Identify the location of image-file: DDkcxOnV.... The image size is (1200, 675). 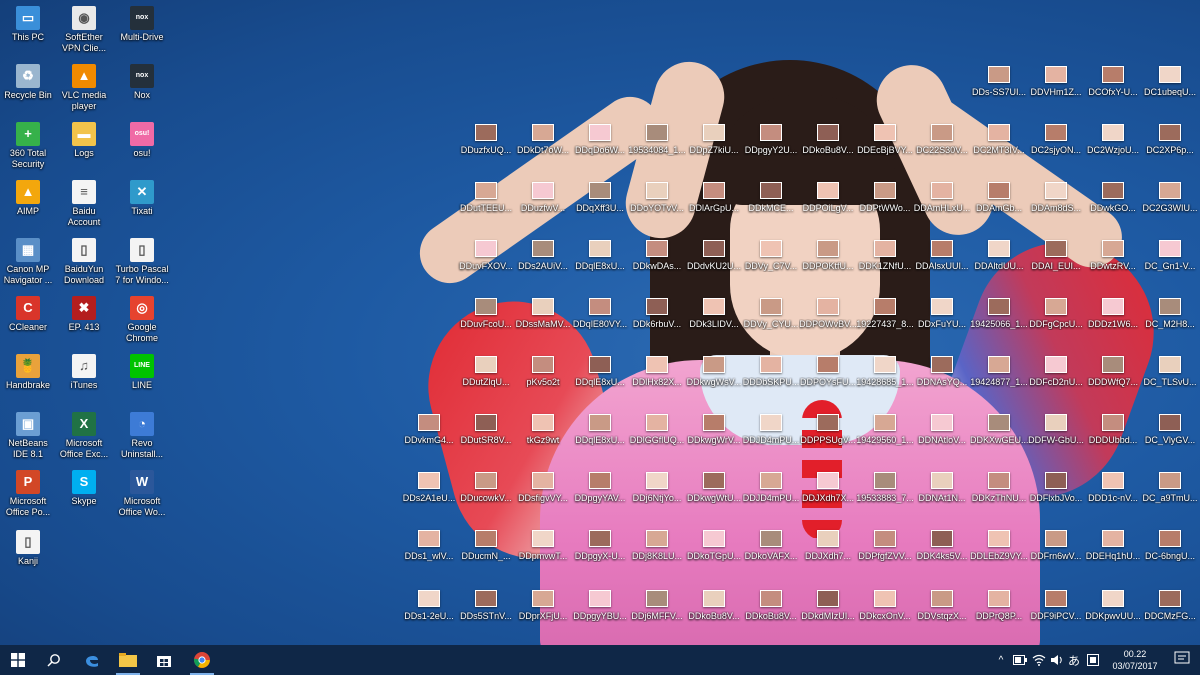
(885, 606).